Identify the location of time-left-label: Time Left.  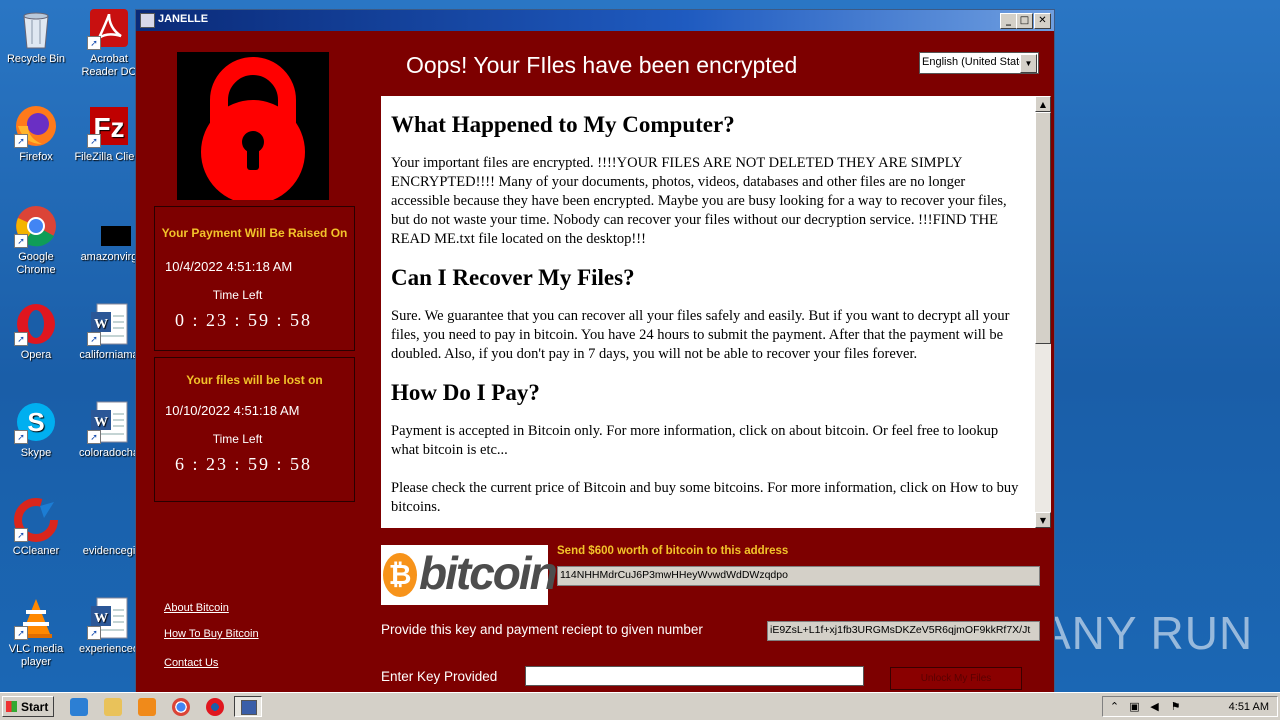
(237, 439).